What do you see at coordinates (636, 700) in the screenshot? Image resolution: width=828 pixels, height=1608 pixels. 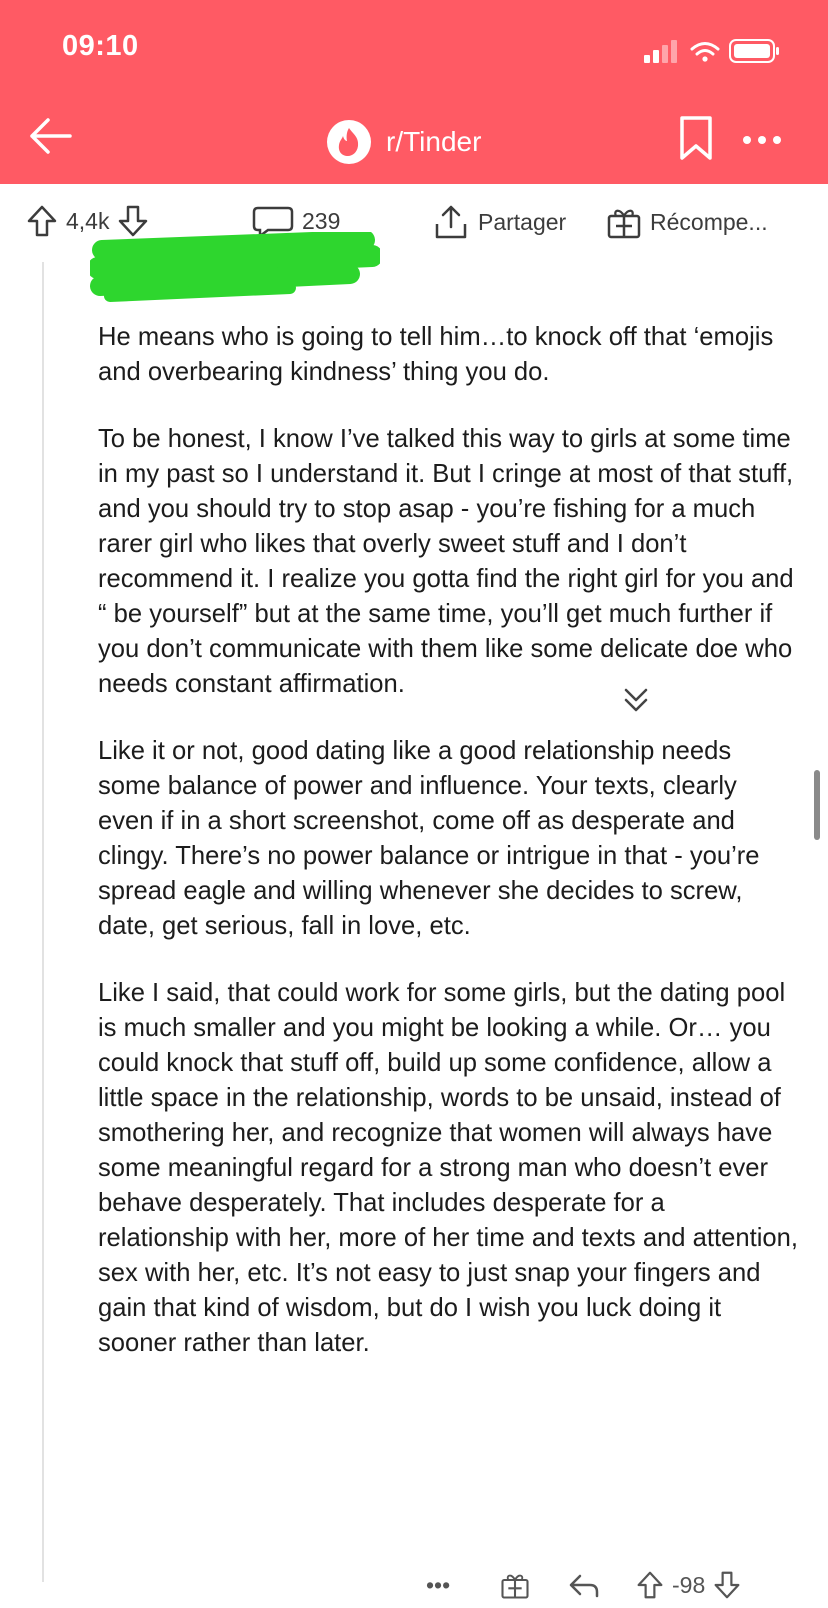 I see `jump-next-icon` at bounding box center [636, 700].